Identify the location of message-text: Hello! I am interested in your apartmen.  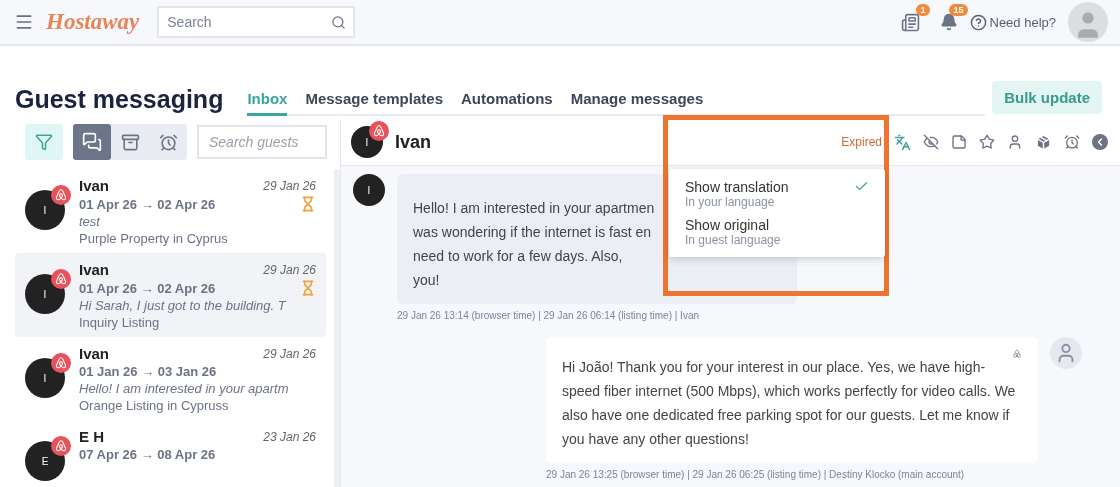
(534, 208).